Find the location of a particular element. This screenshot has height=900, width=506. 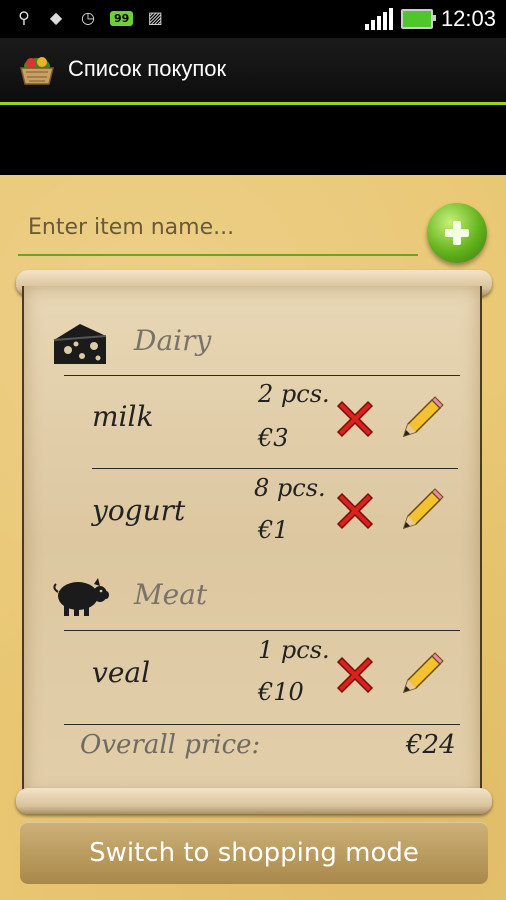

alarm-icon: ◷ is located at coordinates (88, 17).